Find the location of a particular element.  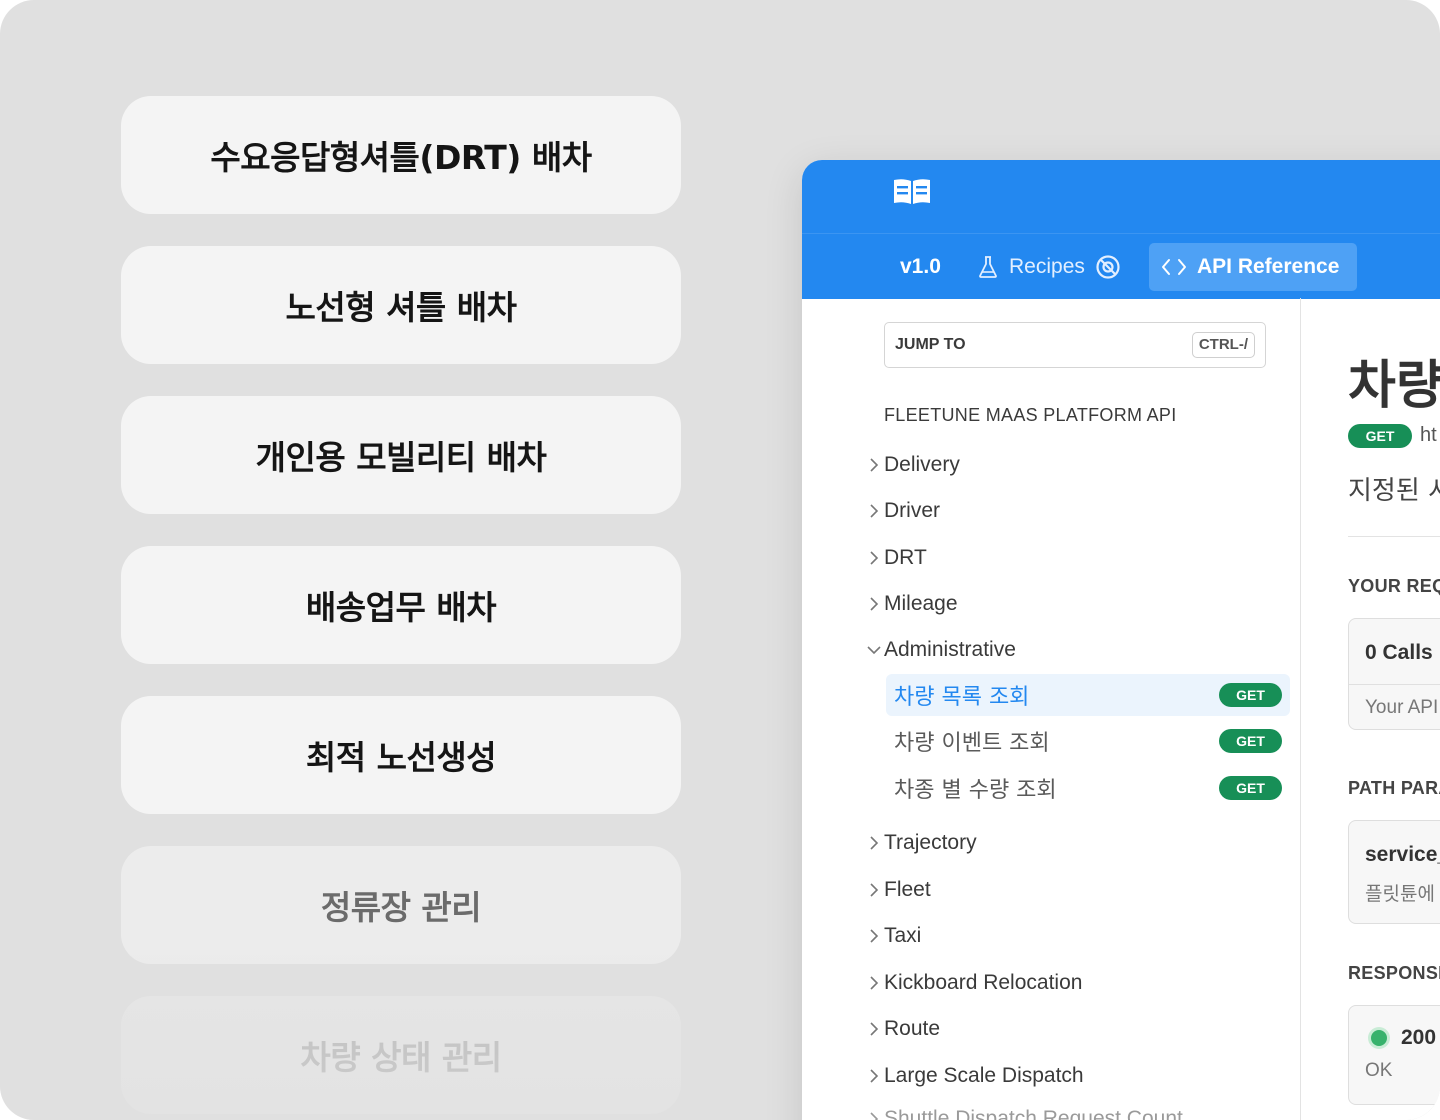

sidebar-section-title: FLEETUNE MAAS PLATFORM API is located at coordinates (1030, 415).